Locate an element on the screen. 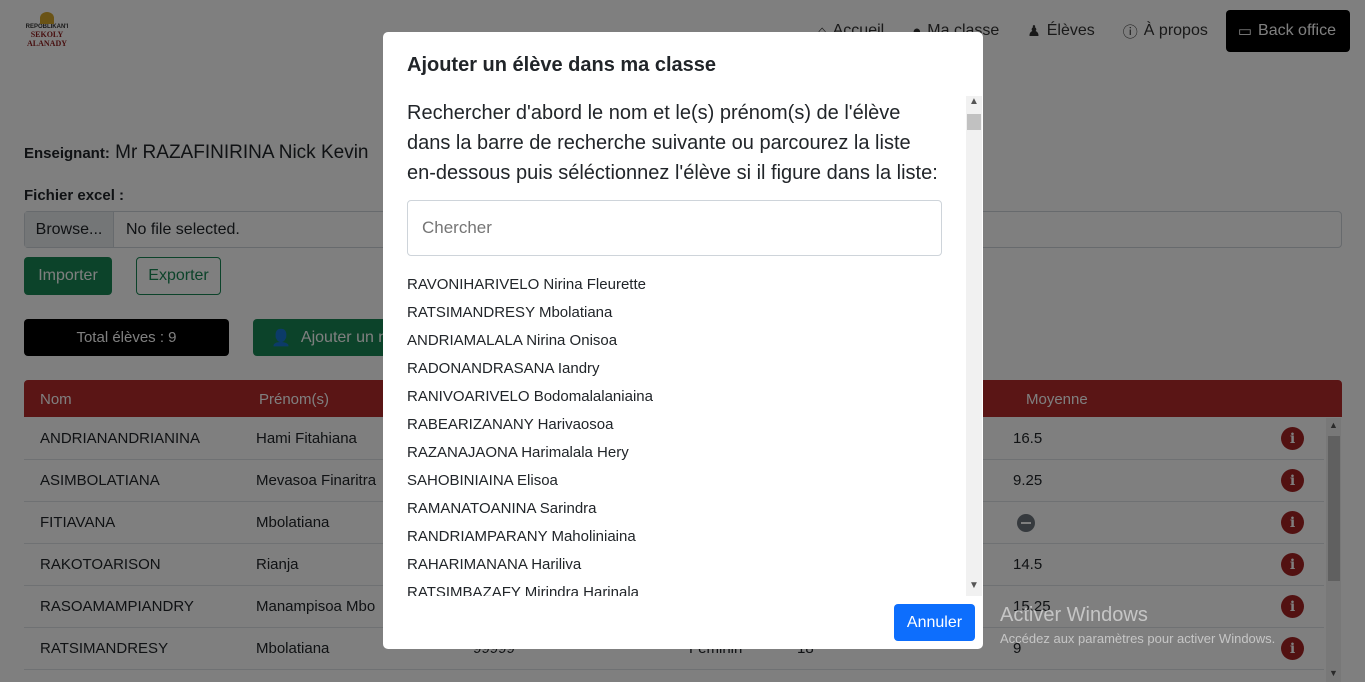 The width and height of the screenshot is (1365, 682). student-search-input is located at coordinates (674, 228).